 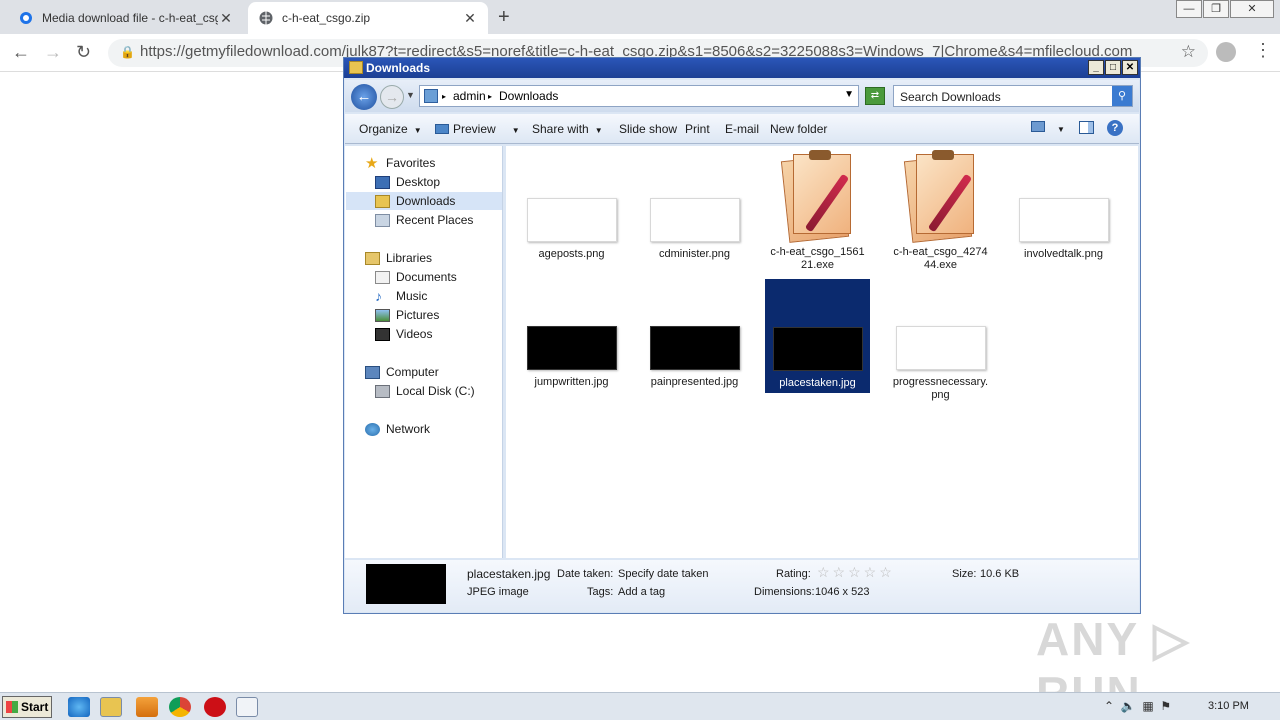 I want to click on notepad-icon, so click(x=247, y=707).